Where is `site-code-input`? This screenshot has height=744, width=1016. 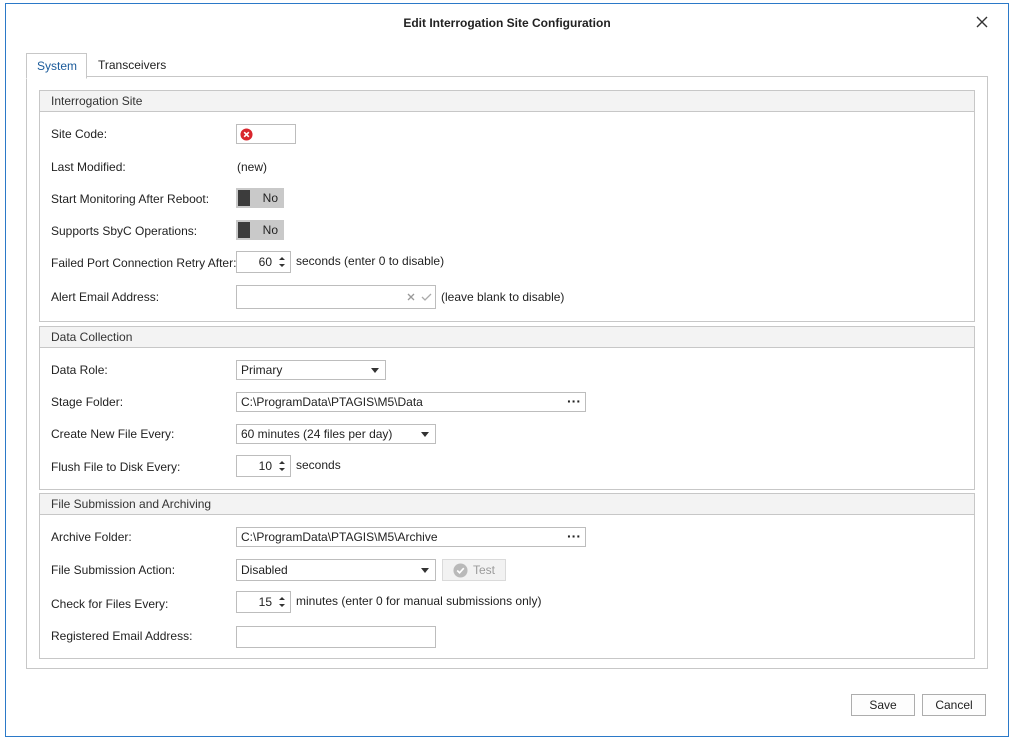
site-code-input is located at coordinates (266, 134).